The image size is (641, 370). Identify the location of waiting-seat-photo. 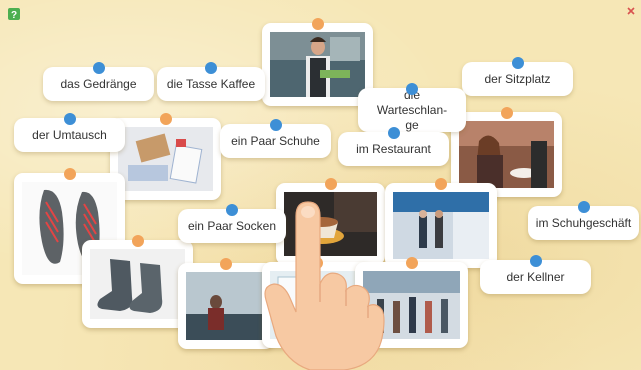
(226, 306).